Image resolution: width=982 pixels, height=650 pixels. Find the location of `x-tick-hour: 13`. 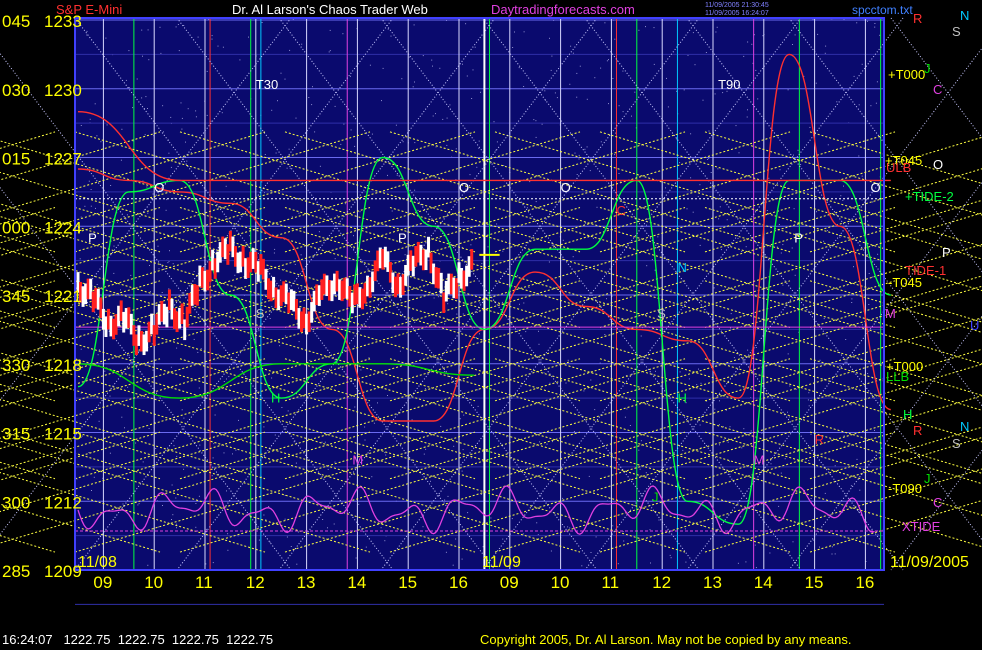

x-tick-hour: 13 is located at coordinates (306, 582).